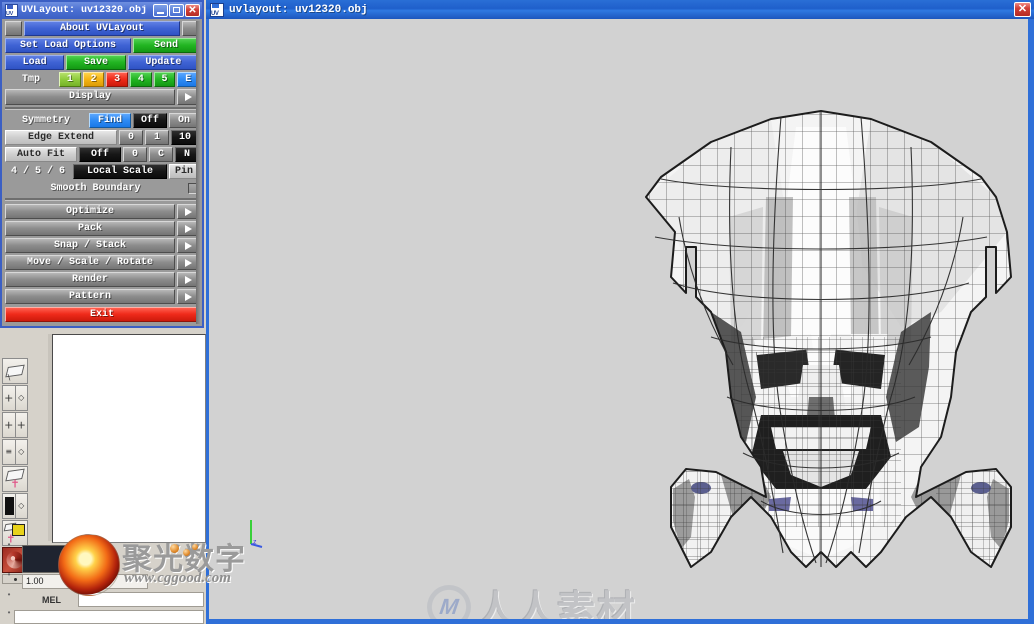 This screenshot has height=624, width=1034. I want to click on pack-row: Pack, so click(102, 228).